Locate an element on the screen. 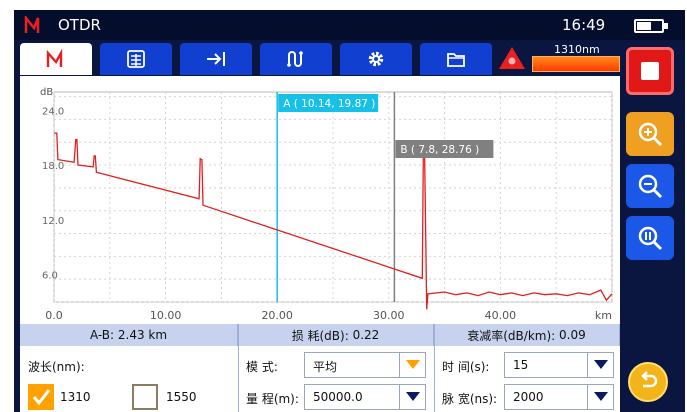 The width and height of the screenshot is (687, 412). gear-icon is located at coordinates (376, 59).